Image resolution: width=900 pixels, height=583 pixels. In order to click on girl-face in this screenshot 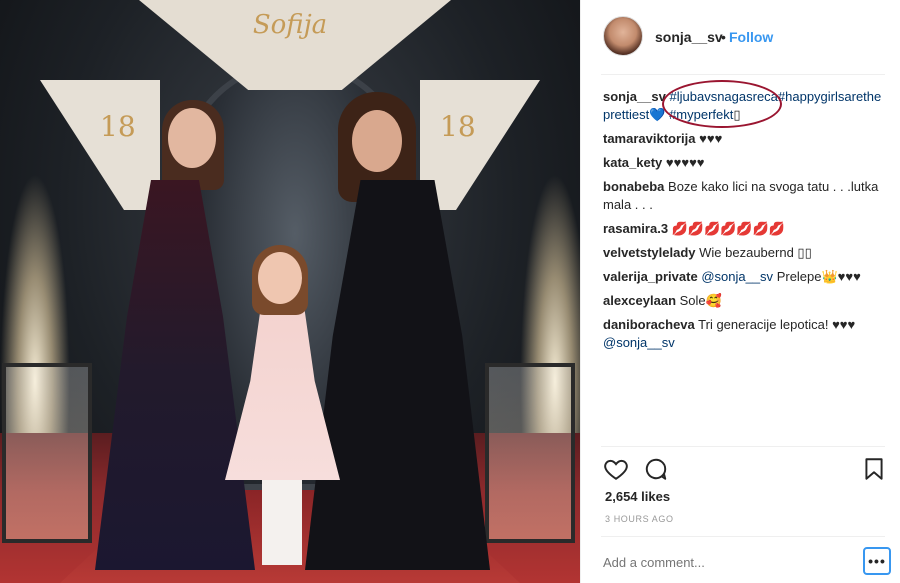, I will do `click(280, 278)`.